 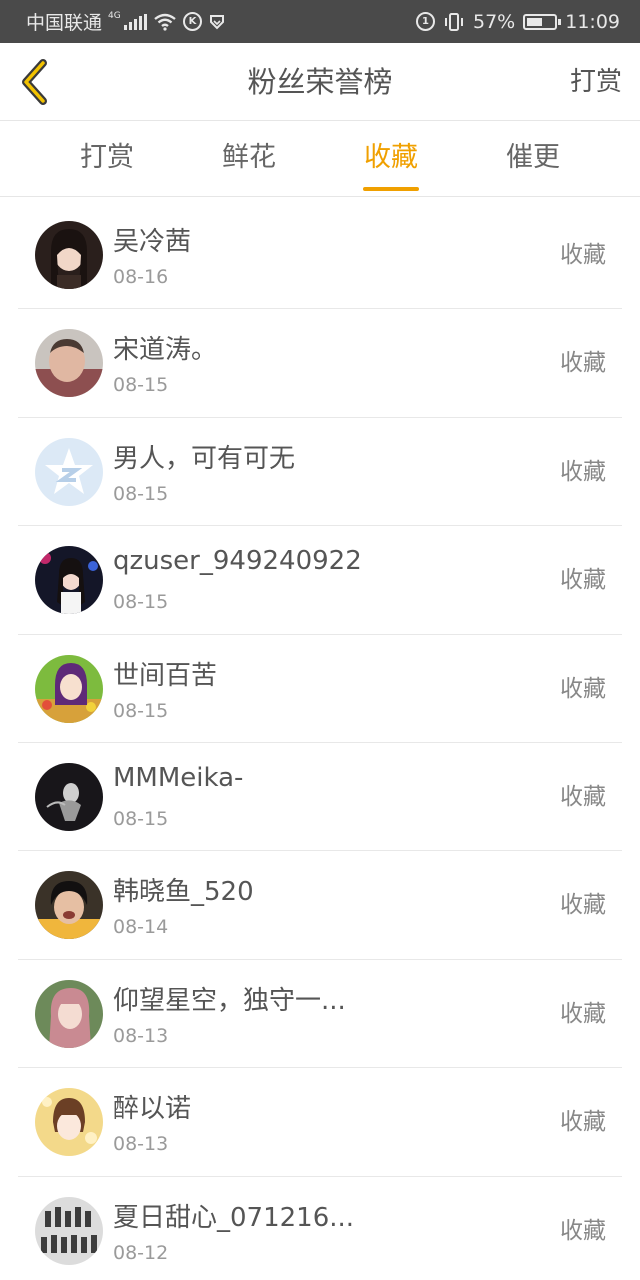 I want to click on tab-label: 鲜花, so click(x=249, y=157).